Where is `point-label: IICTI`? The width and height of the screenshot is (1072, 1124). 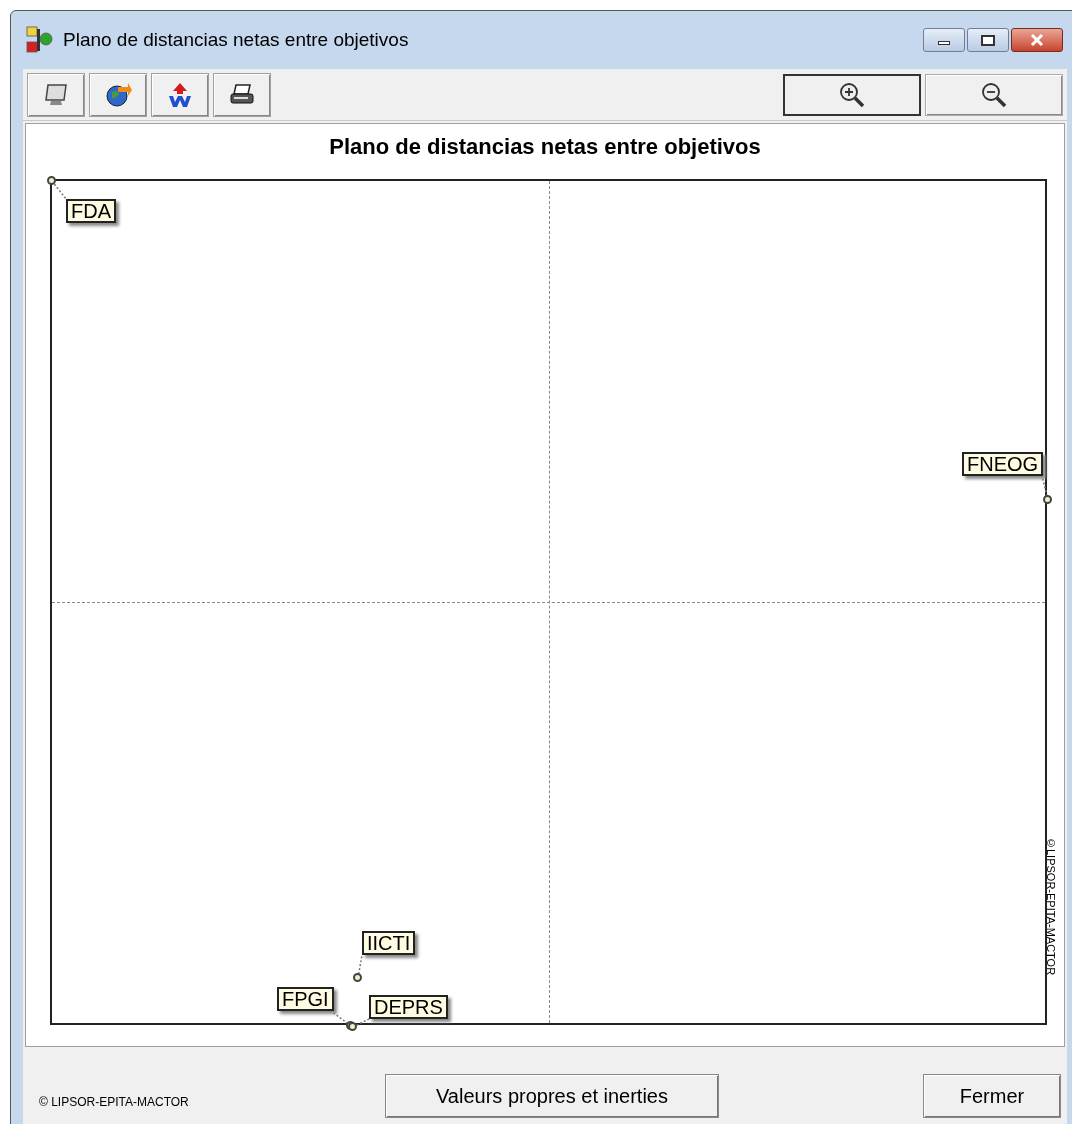 point-label: IICTI is located at coordinates (389, 943).